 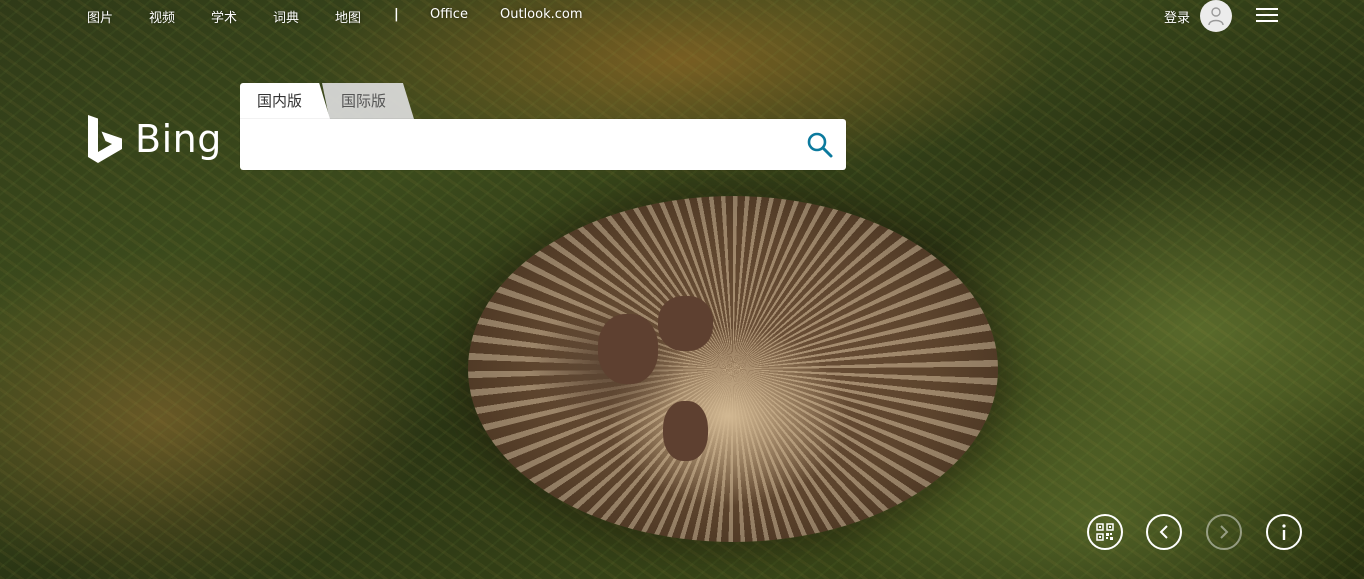 I want to click on bing-logo: Bing, so click(x=154, y=139).